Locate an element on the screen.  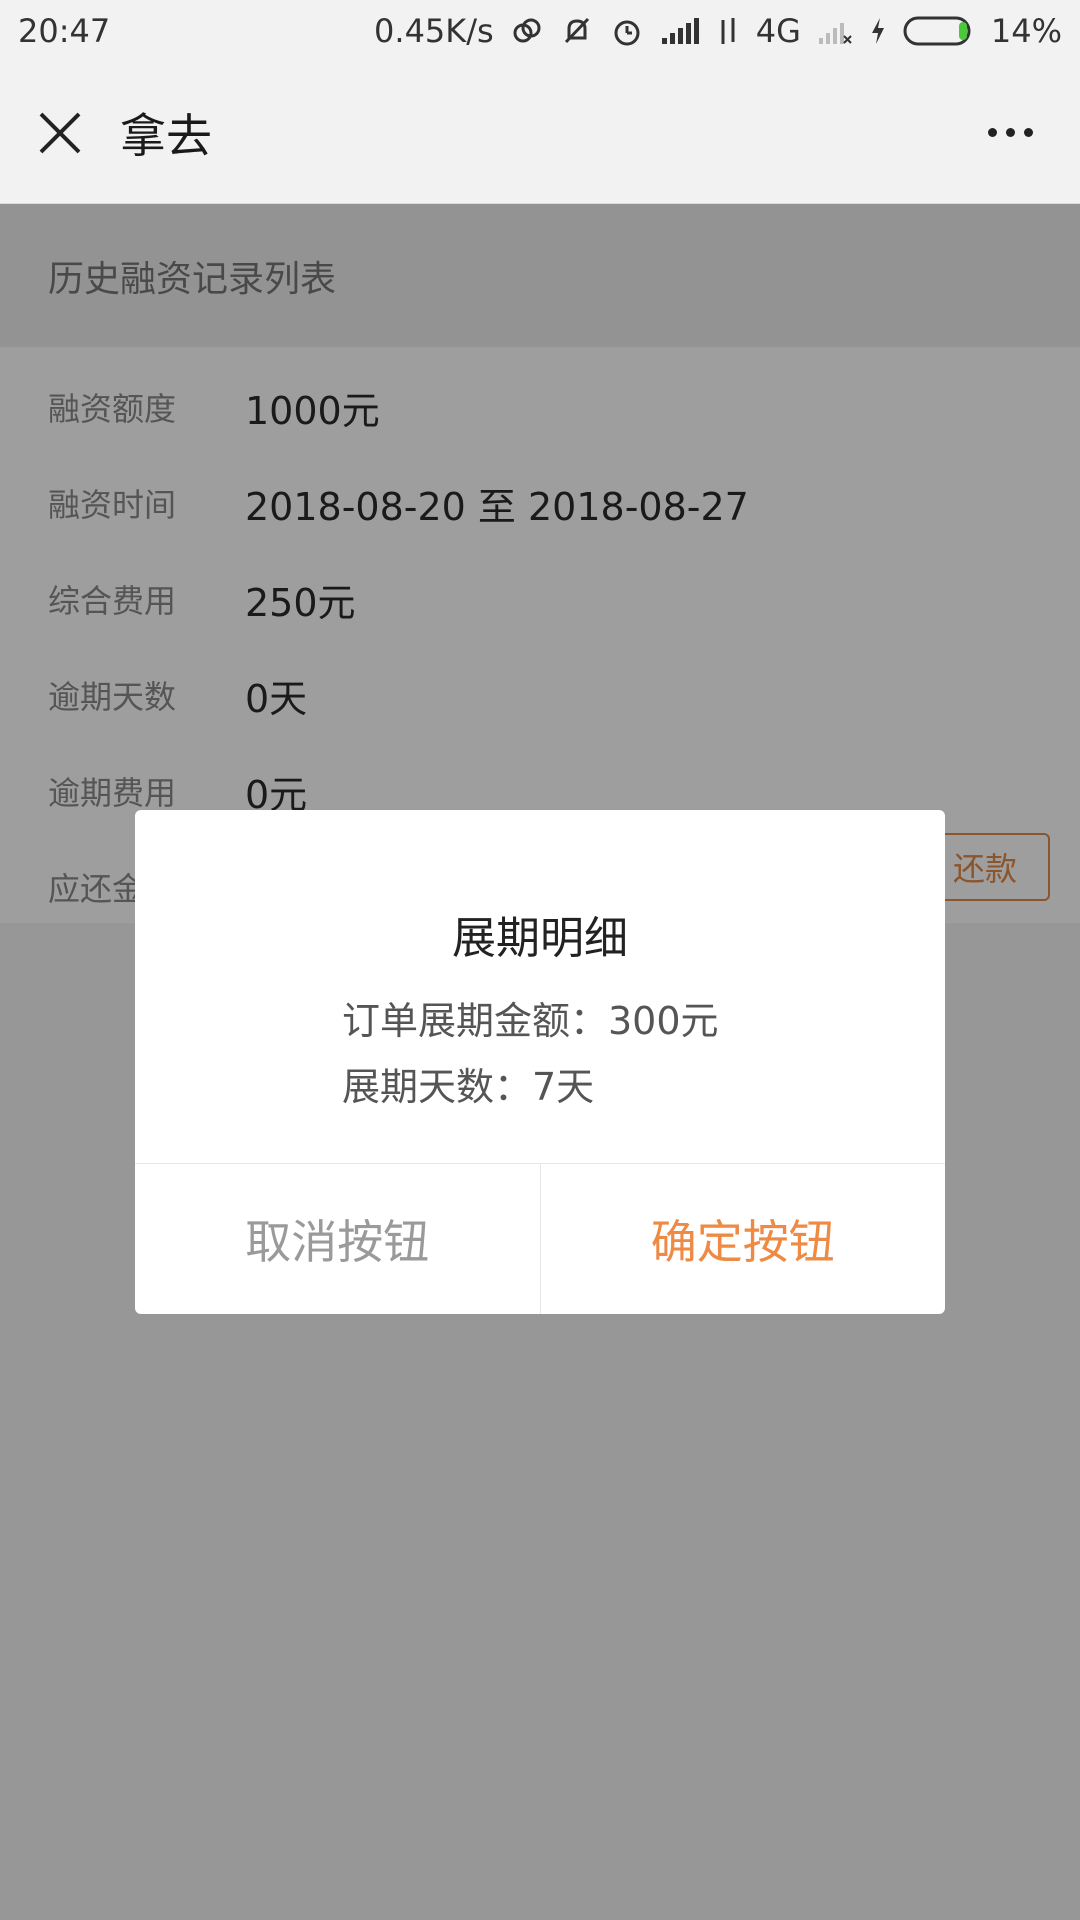
dialog-title: 展期明细 is located at coordinates (540, 938).